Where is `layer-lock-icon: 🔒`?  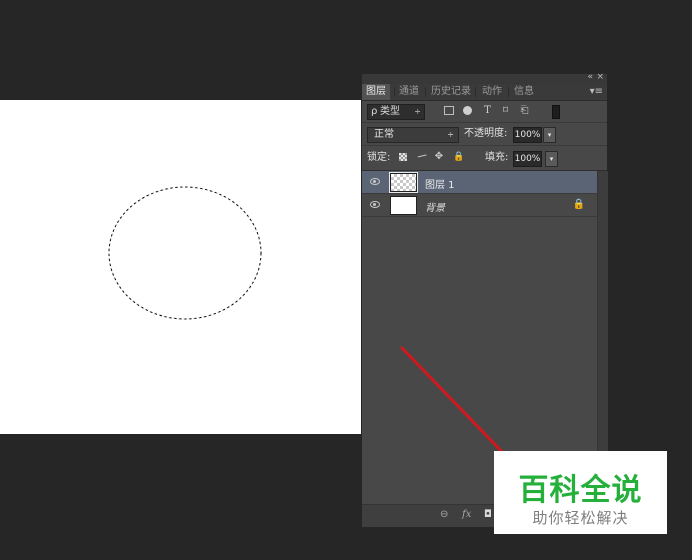
layer-lock-icon: 🔒 is located at coordinates (578, 204).